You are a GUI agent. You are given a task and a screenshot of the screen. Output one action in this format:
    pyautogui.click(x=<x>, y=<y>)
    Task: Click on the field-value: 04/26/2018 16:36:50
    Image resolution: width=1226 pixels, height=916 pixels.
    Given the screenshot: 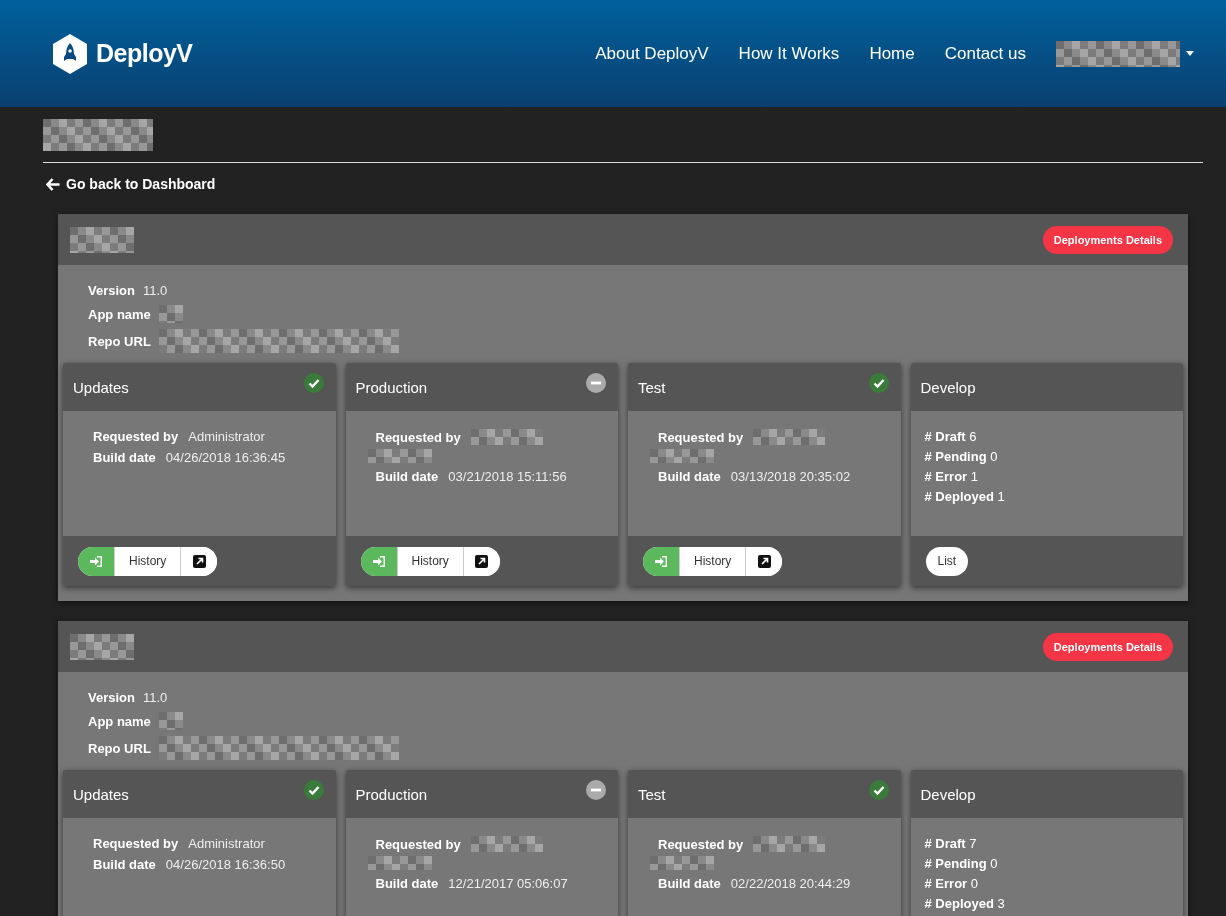 What is the action you would take?
    pyautogui.click(x=225, y=864)
    